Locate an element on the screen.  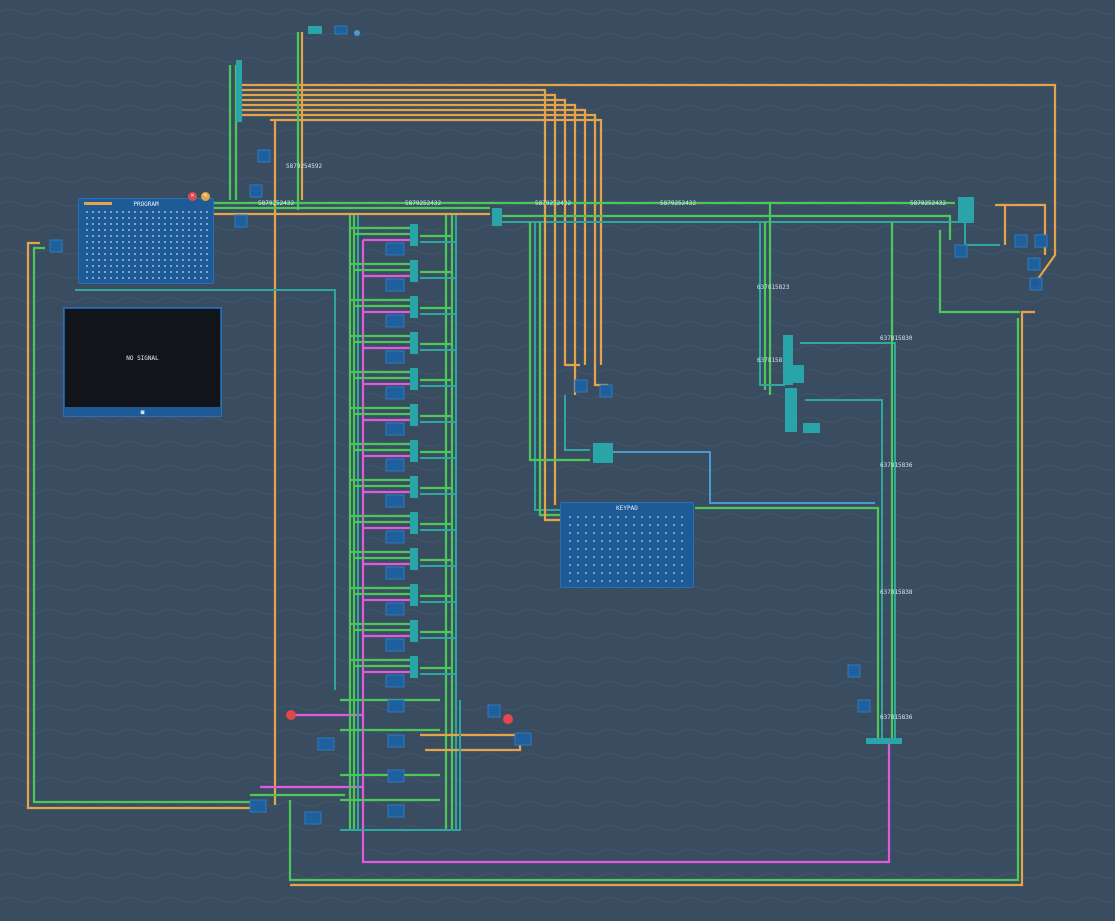
program-grid is located at coordinates (146, 244).